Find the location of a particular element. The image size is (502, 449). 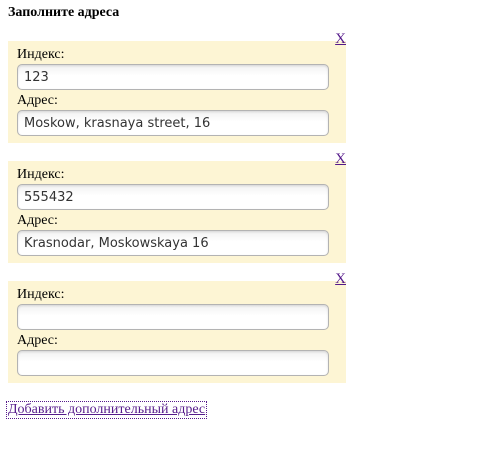

add-address-link: Добавить дополнительный адрес is located at coordinates (106, 410).